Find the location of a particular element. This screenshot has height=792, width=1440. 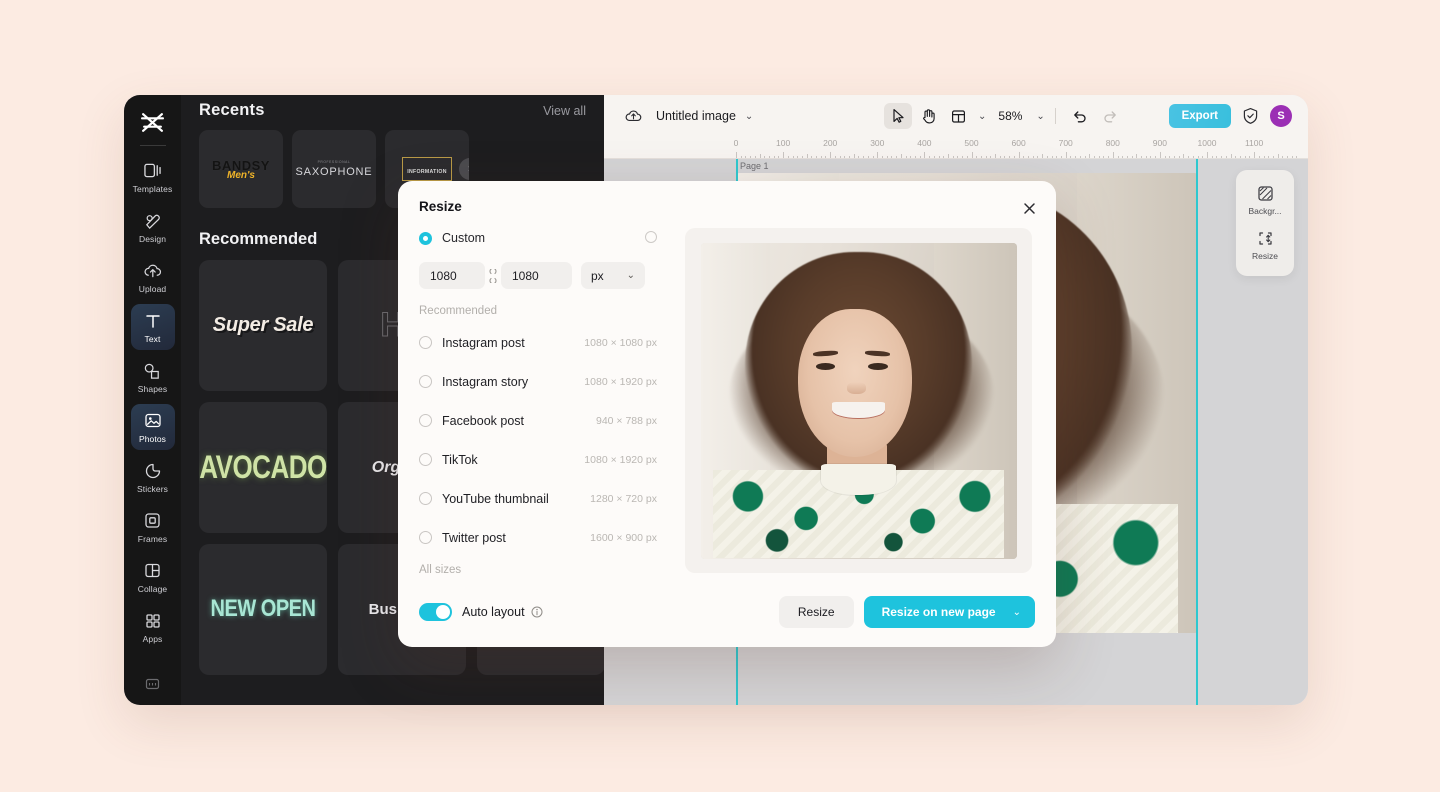

export-button: Export is located at coordinates (1199, 116).